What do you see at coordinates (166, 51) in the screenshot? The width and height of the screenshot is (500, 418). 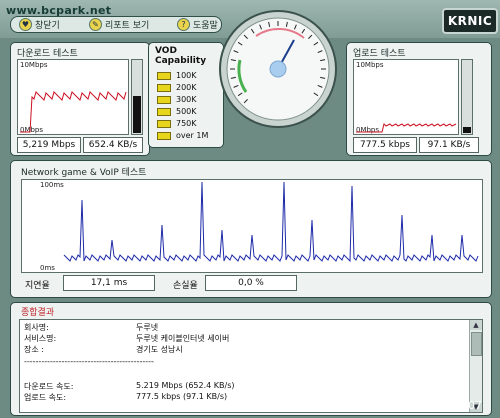 I see `vod-title-line1: VOD` at bounding box center [166, 51].